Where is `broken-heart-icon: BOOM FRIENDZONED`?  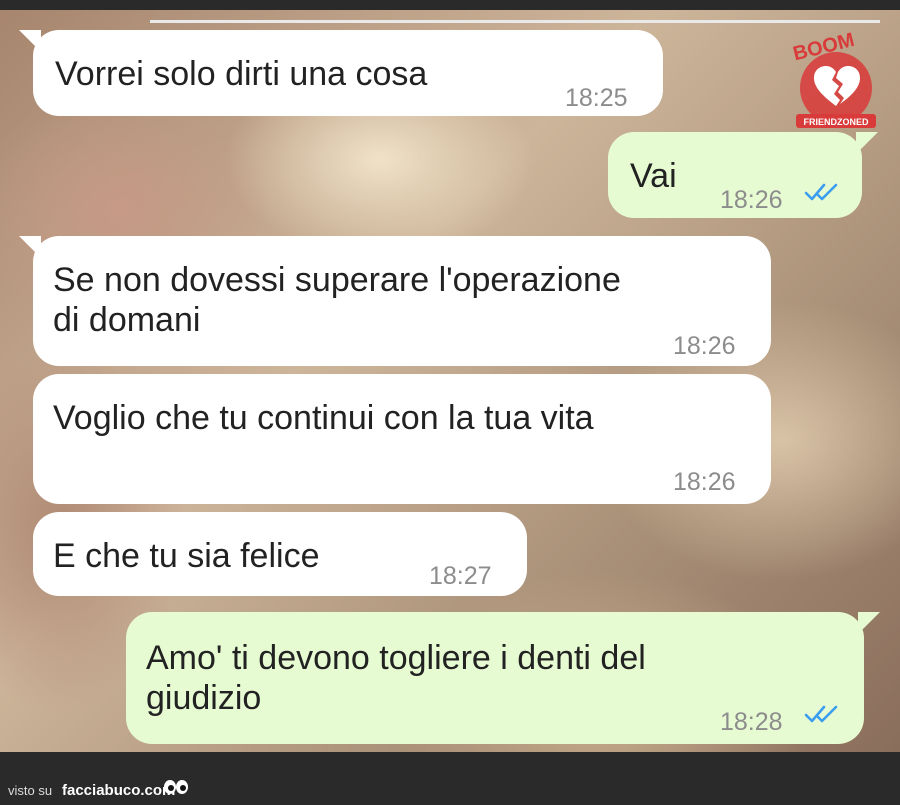 broken-heart-icon: BOOM FRIENDZONED is located at coordinates (833, 78).